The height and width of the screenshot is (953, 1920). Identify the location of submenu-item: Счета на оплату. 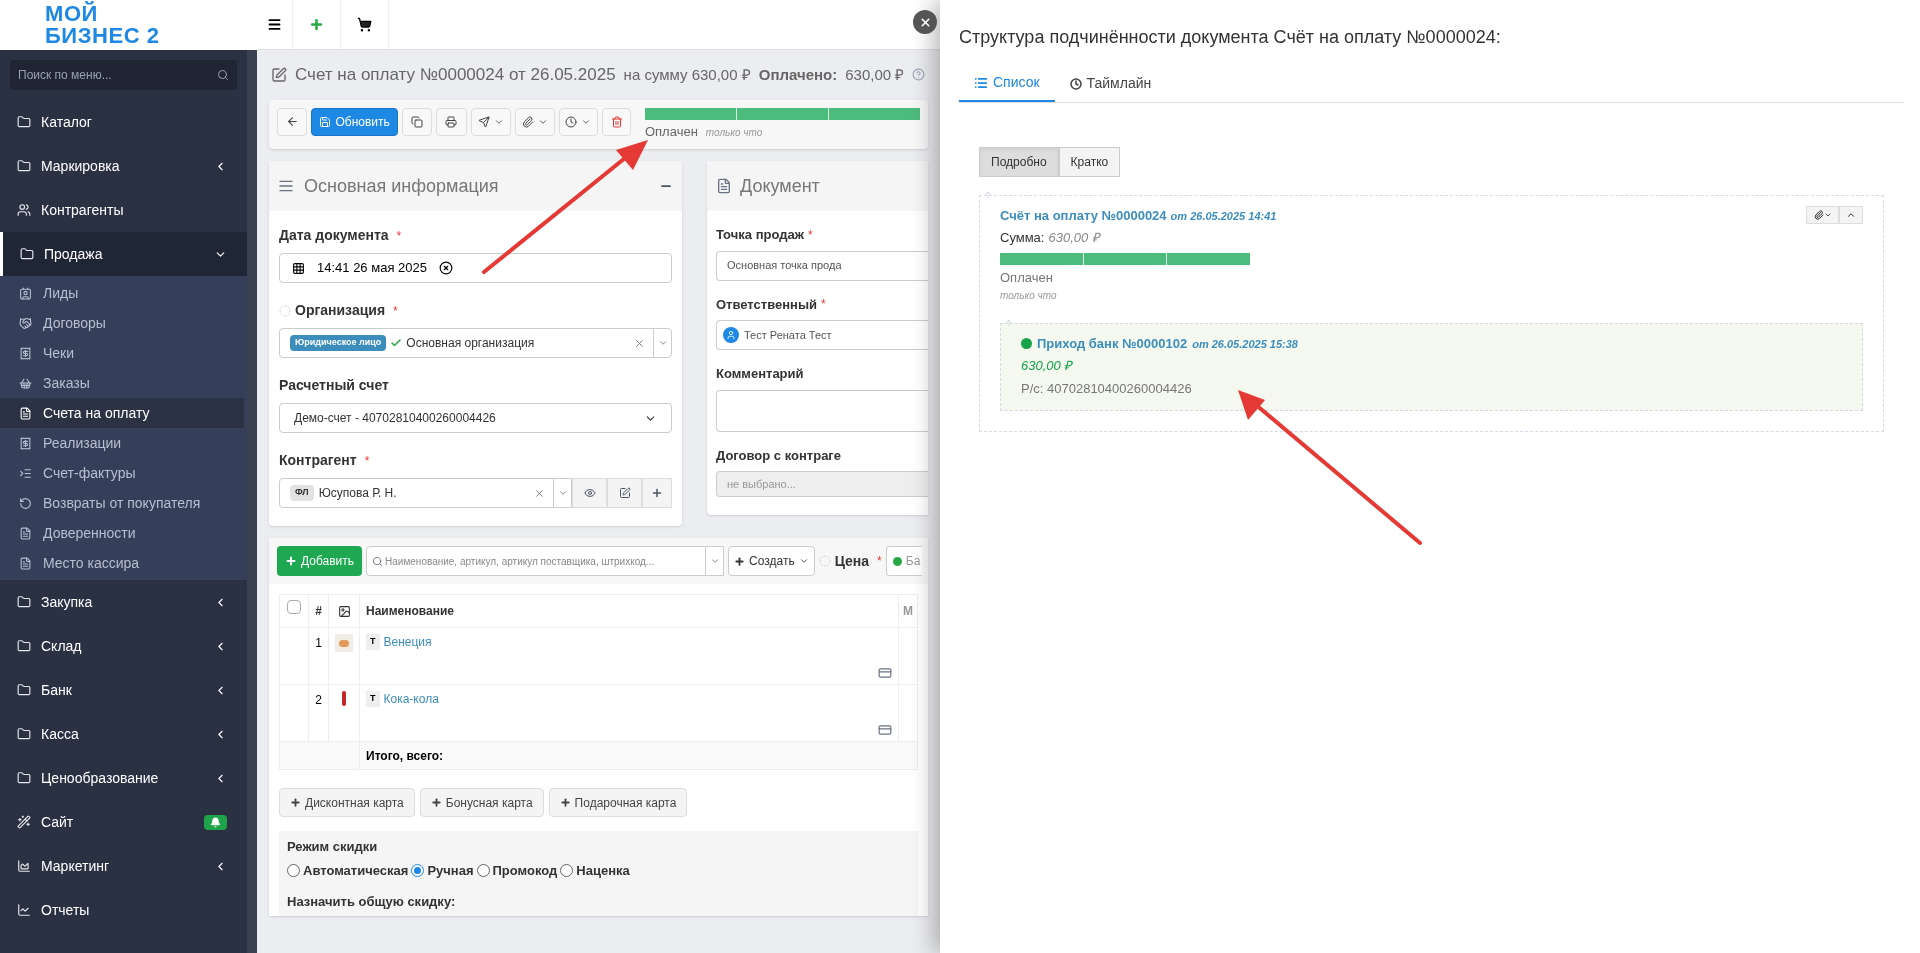
(122, 413).